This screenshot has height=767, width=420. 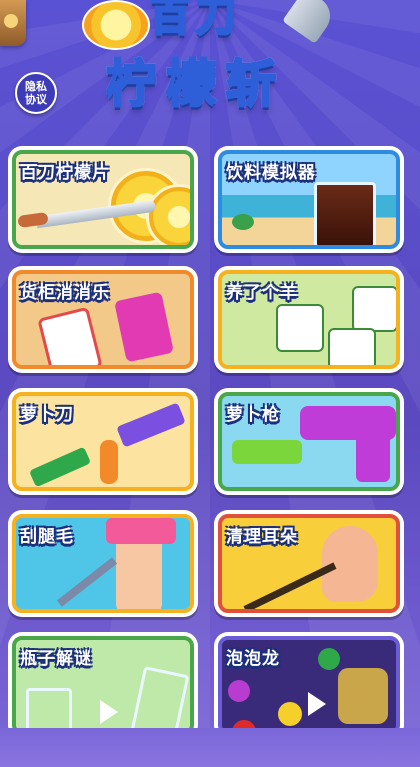 I want to click on game-card-shelf-match: 货柜消消乐, so click(x=103, y=319).